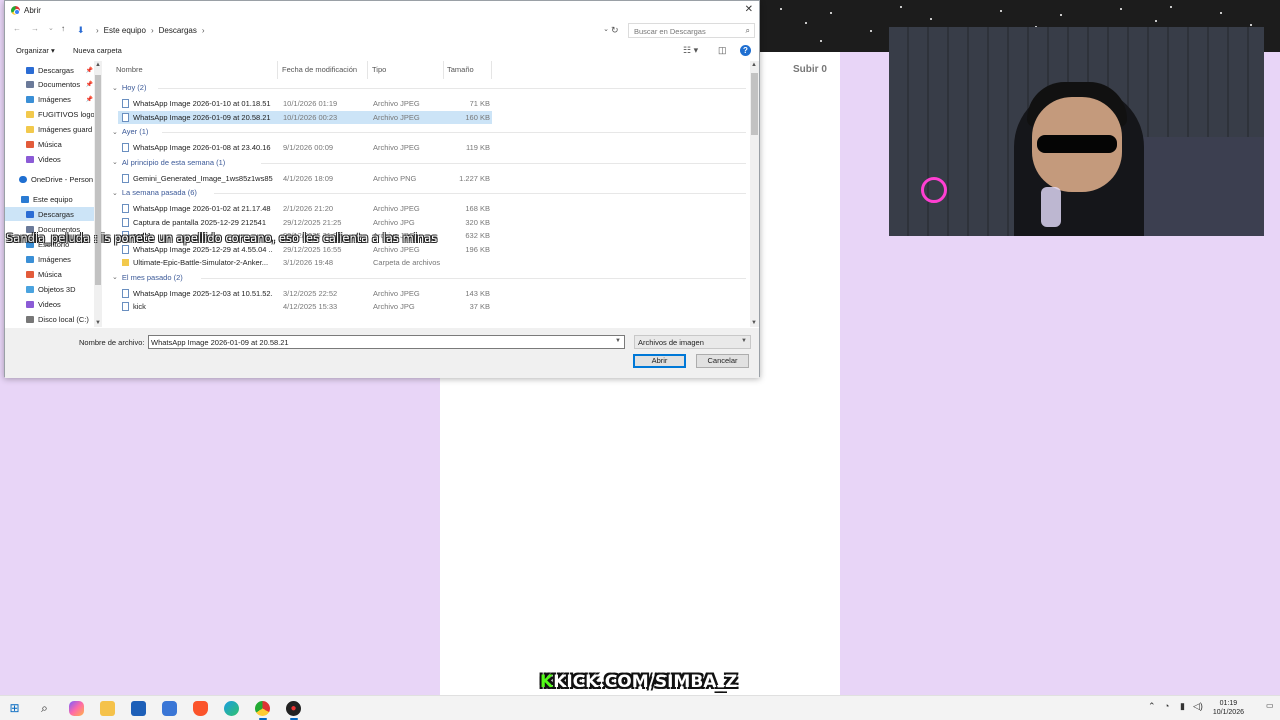  Describe the element at coordinates (35, 28) in the screenshot. I see `forward-arrow-icon: →` at that location.